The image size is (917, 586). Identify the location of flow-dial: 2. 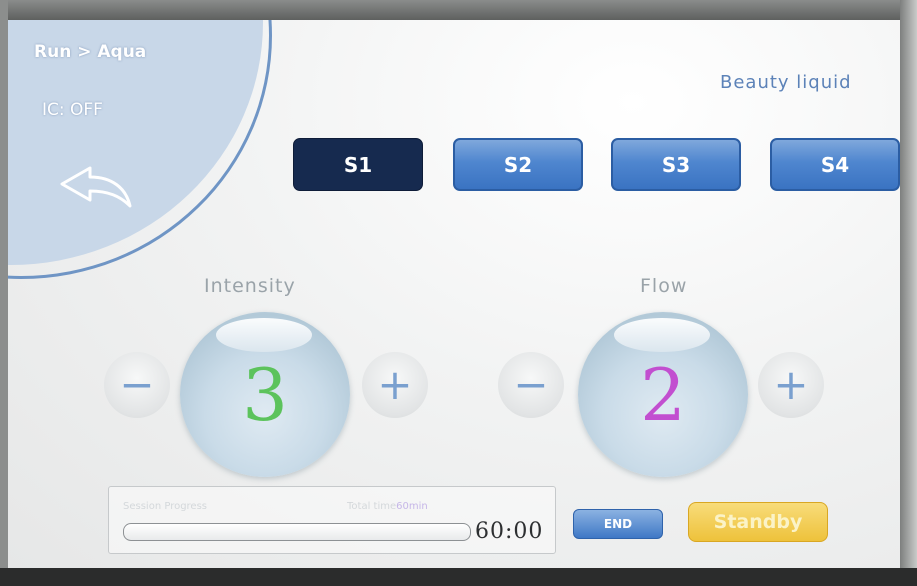
(663, 394).